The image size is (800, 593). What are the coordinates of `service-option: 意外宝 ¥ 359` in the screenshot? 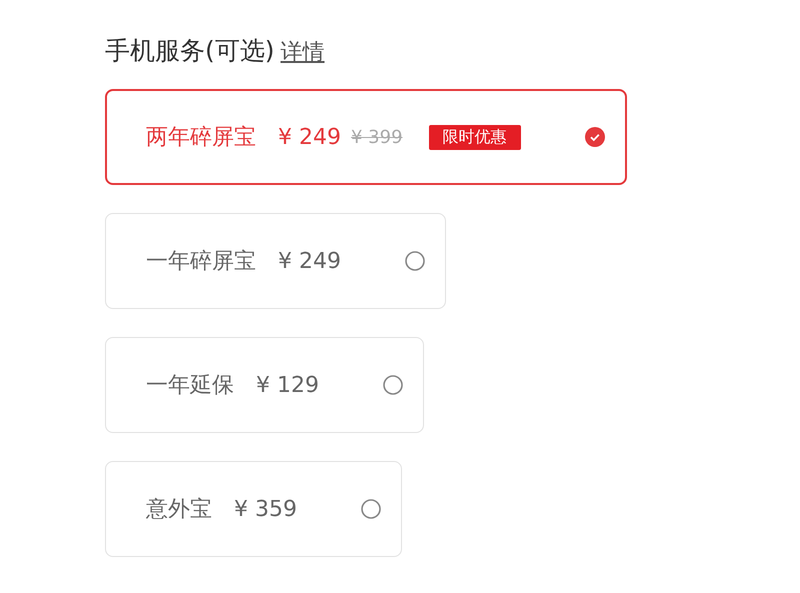 It's located at (253, 509).